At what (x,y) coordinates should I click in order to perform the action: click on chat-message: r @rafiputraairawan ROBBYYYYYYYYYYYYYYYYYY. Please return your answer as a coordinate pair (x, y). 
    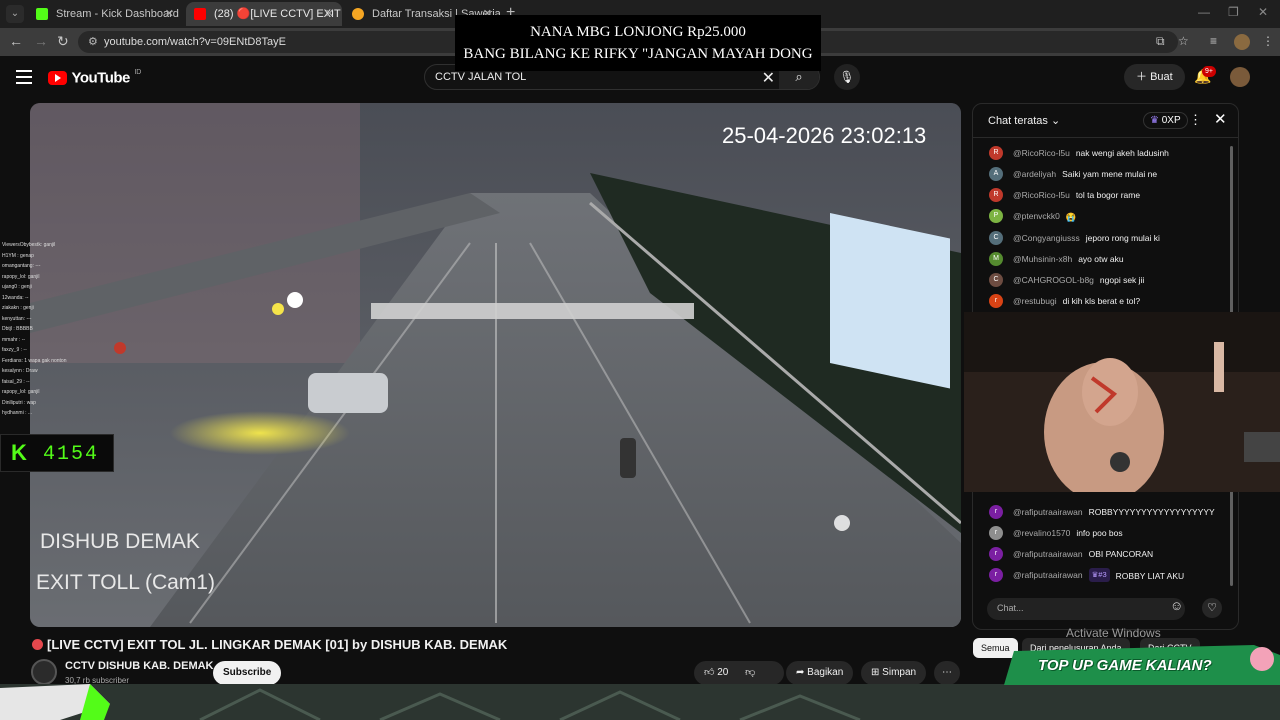
    Looking at the image, I should click on (1102, 513).